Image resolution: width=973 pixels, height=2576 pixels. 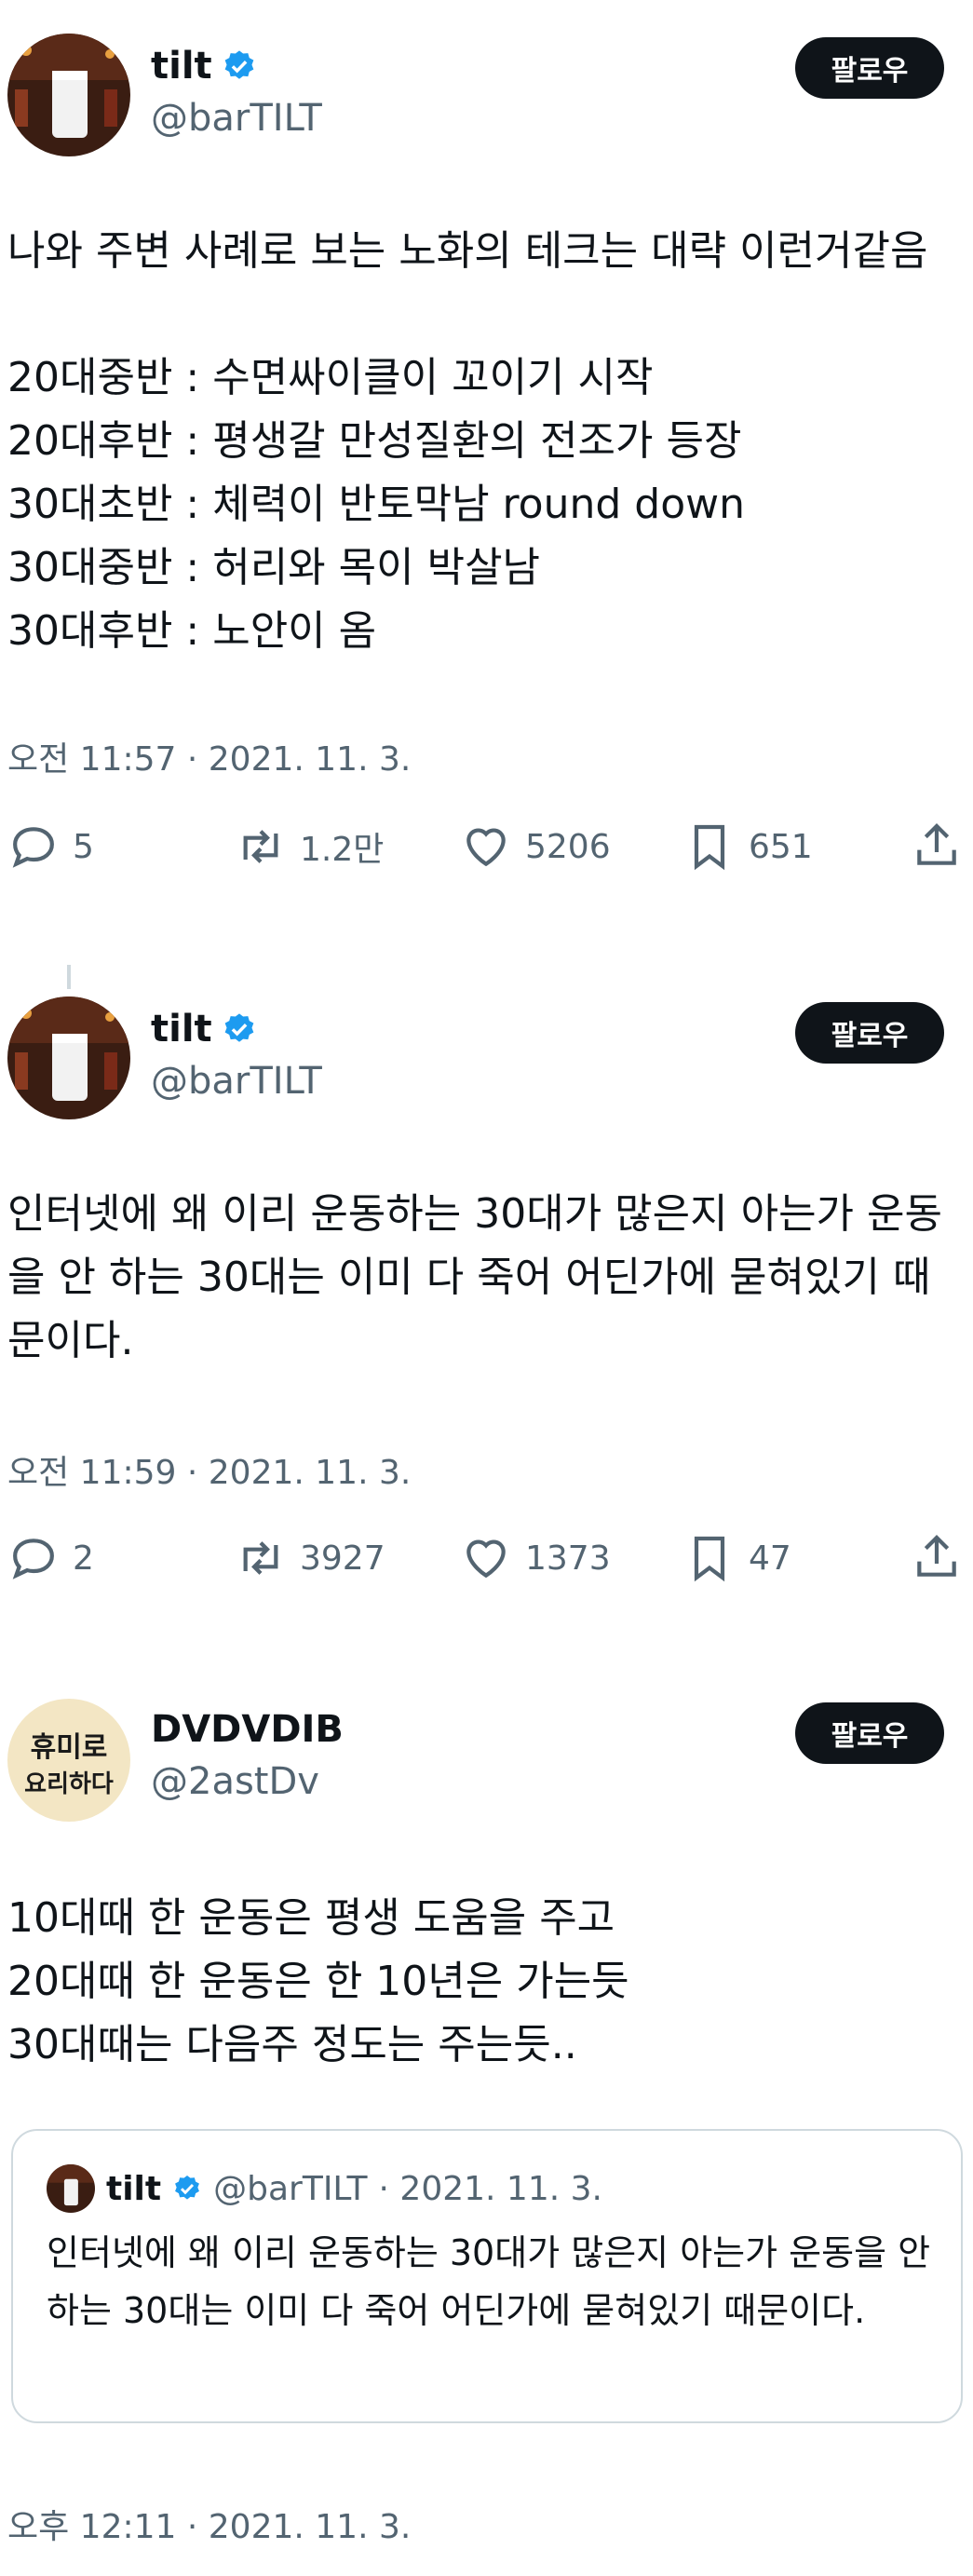 I want to click on action-bar: 5 1.2만 5206 651, so click(x=486, y=846).